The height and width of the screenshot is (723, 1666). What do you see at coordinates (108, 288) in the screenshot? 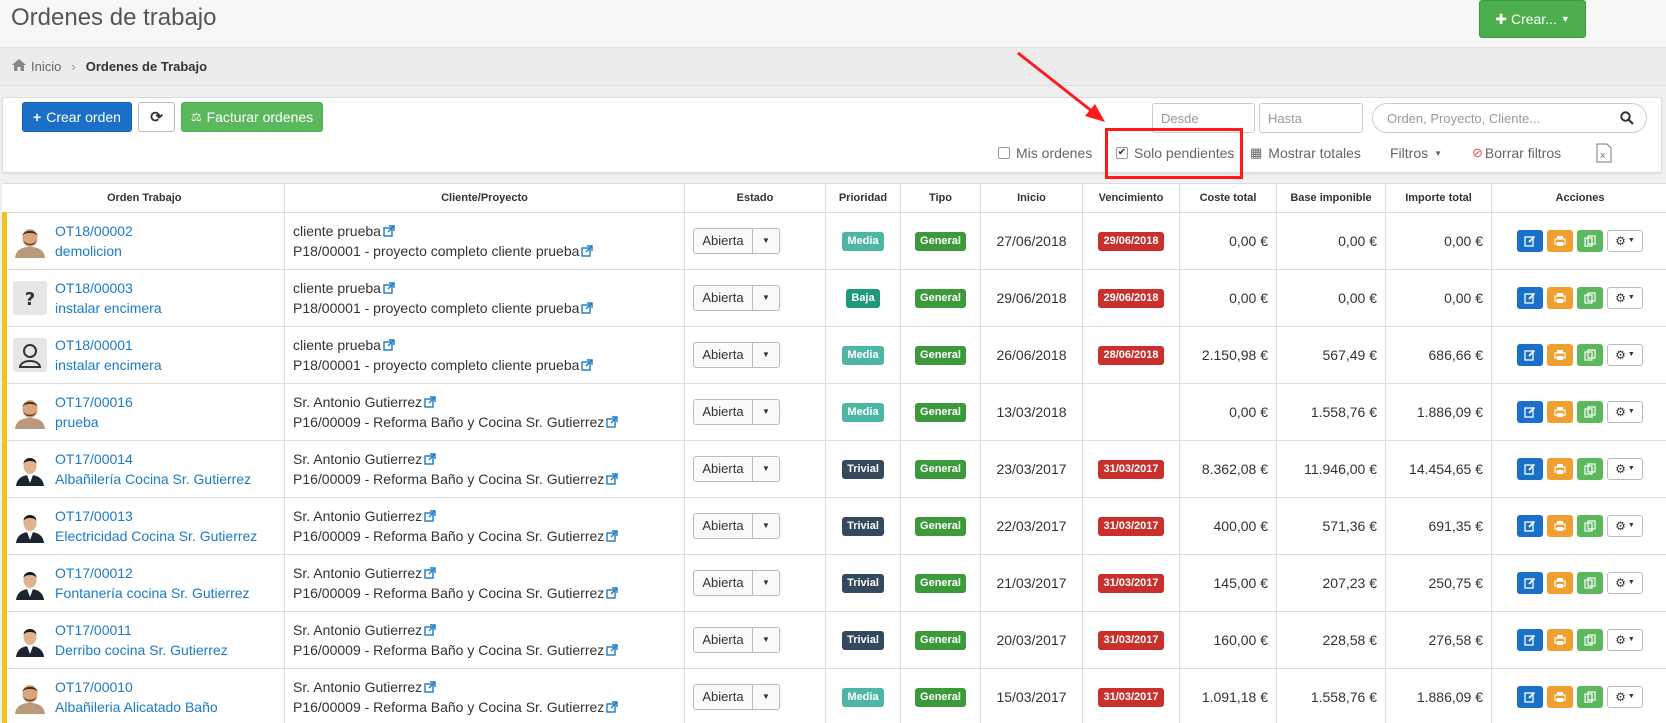
I see `order-code-link: OT18/00003` at bounding box center [108, 288].